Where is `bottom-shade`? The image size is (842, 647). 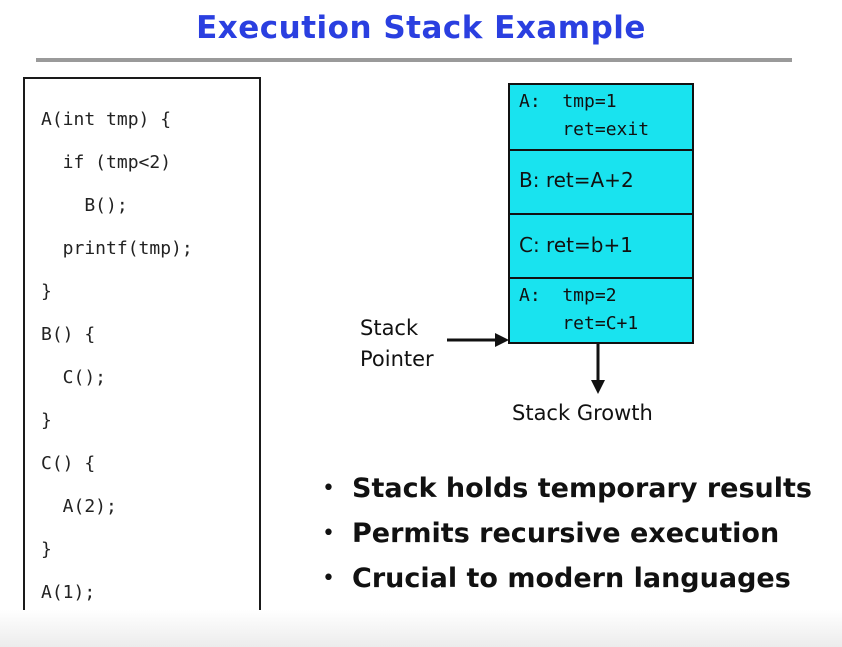
bottom-shade is located at coordinates (421, 628).